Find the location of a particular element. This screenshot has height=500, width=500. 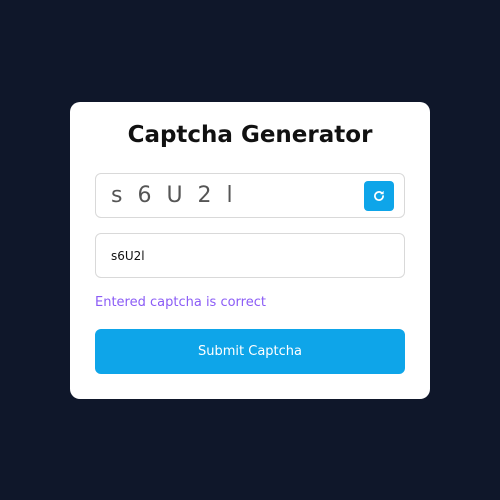

captcha-text: s6U2l is located at coordinates (179, 195).